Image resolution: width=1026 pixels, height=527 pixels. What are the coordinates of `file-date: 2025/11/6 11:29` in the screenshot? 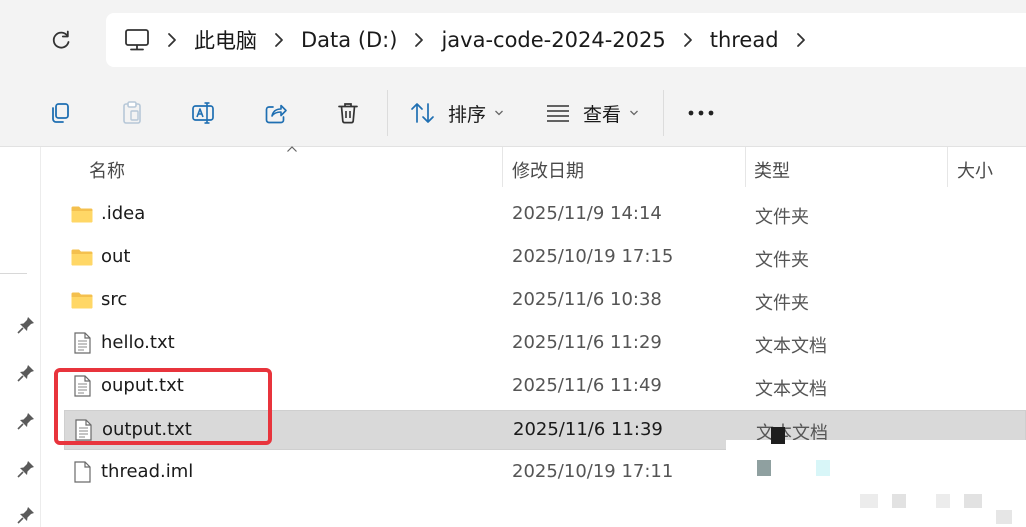 It's located at (587, 342).